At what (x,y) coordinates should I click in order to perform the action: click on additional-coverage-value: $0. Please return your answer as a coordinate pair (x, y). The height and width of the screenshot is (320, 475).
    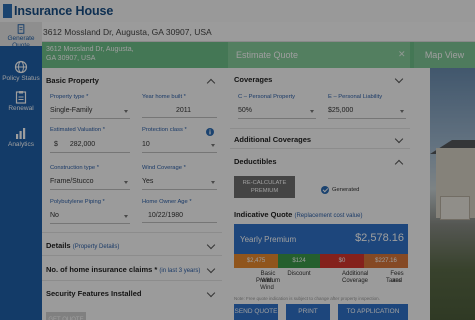
    Looking at the image, I should click on (342, 261).